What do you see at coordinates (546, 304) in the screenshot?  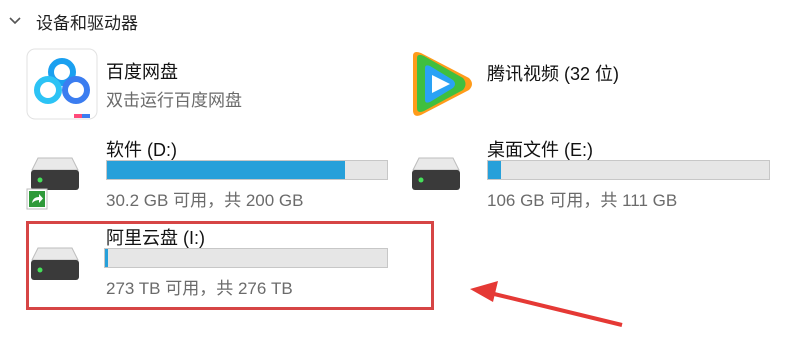 I see `annotation-arrow-icon` at bounding box center [546, 304].